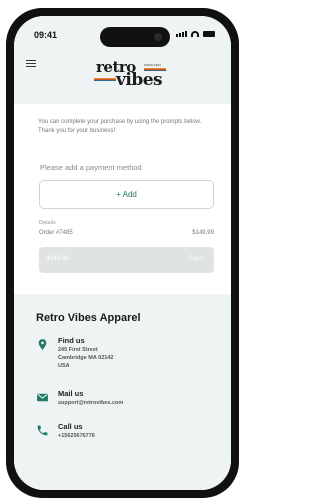 The height and width of the screenshot is (502, 320). Describe the element at coordinates (105, 79) in the screenshot. I see `logo-stripe` at that location.